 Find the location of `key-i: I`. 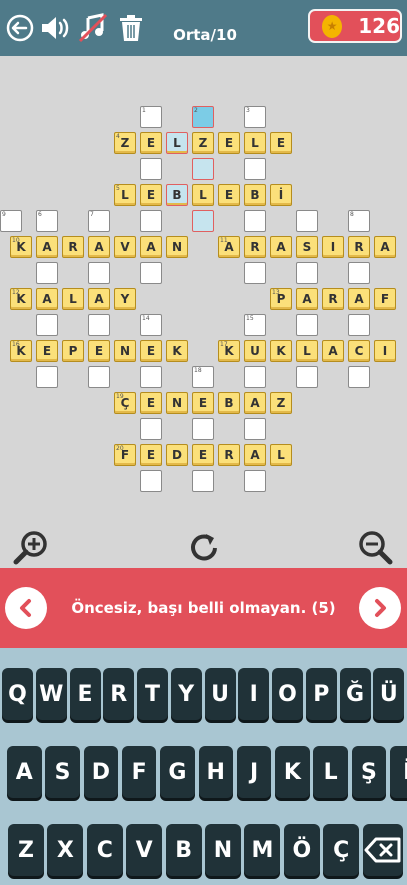

key-i: I is located at coordinates (254, 694).